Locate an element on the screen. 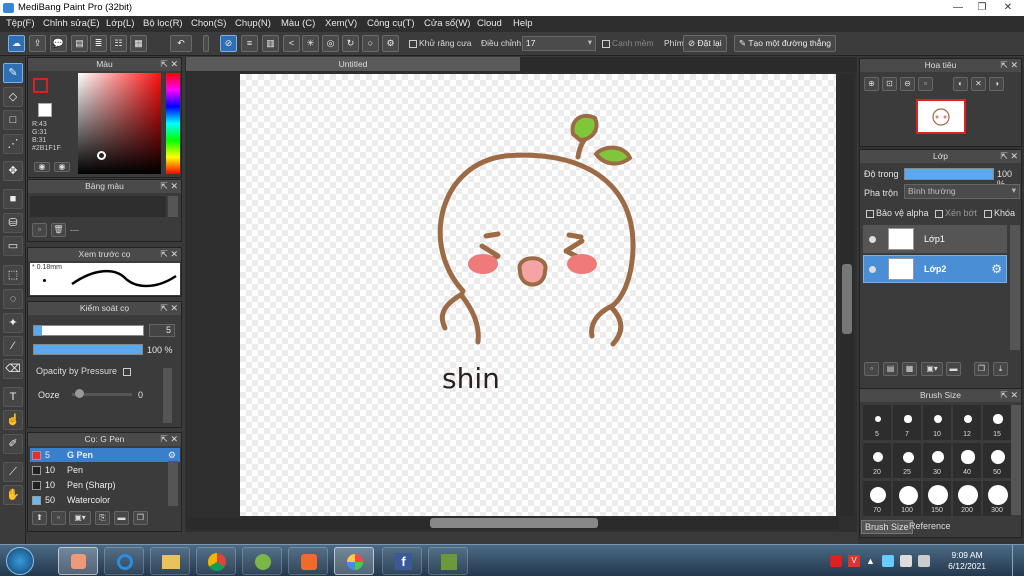  circle-snap-icon: ◎ is located at coordinates (330, 43).